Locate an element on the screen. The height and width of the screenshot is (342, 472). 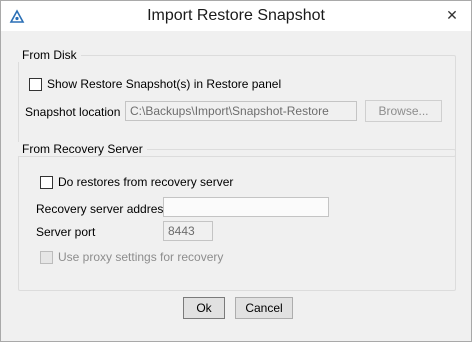
close-icon: ✕ is located at coordinates (452, 15).